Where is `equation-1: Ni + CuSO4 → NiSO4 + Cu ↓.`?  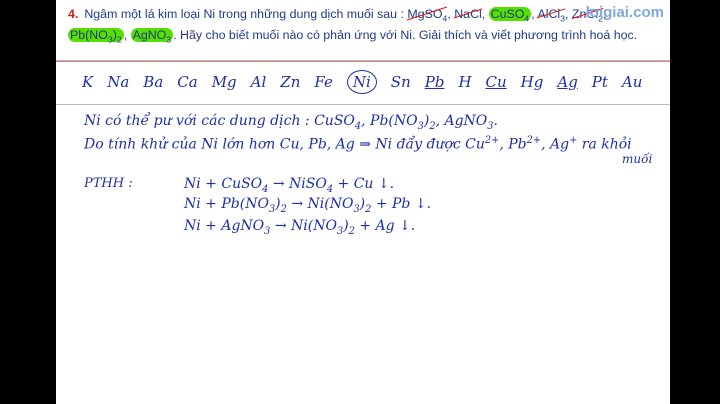 equation-1: Ni + CuSO4 → NiSO4 + Cu ↓. is located at coordinates (289, 185).